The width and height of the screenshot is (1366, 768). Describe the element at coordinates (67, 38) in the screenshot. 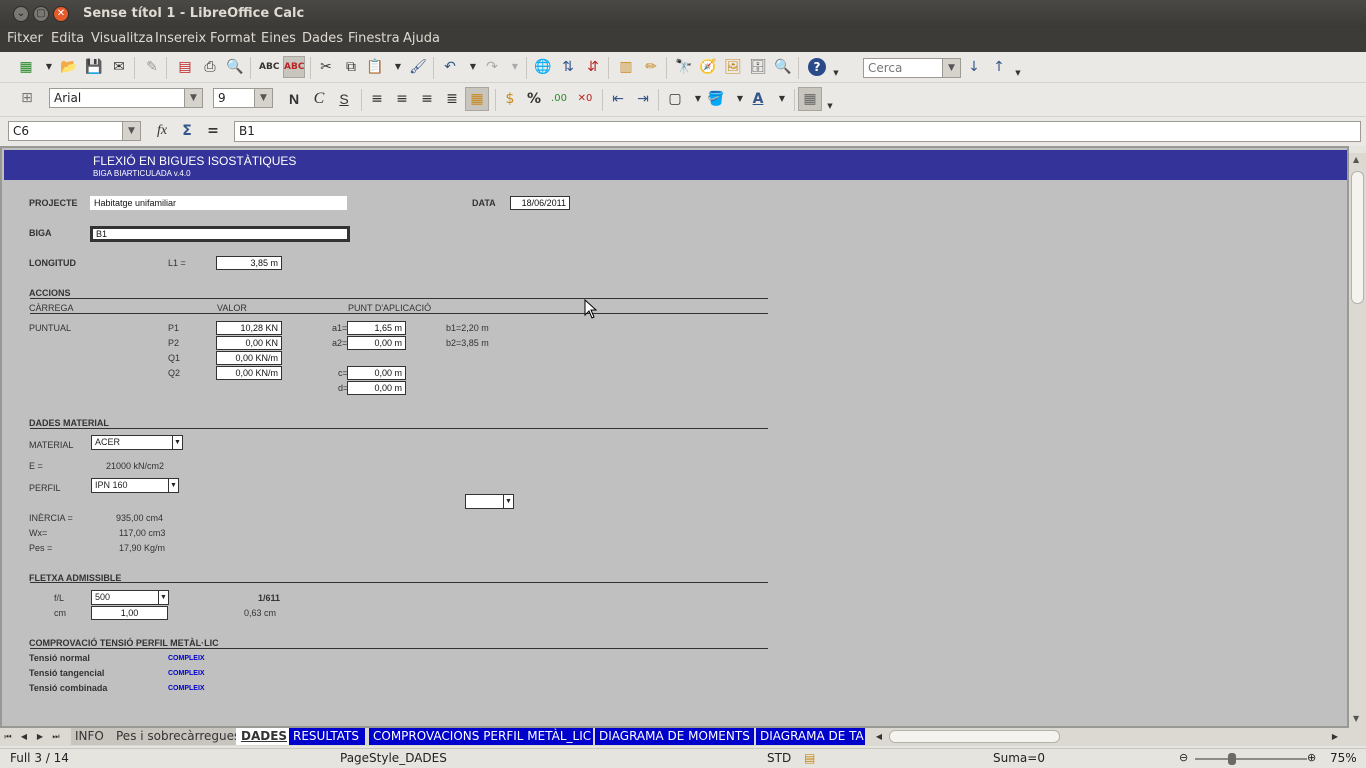

I see `menu-edita: Edita` at that location.